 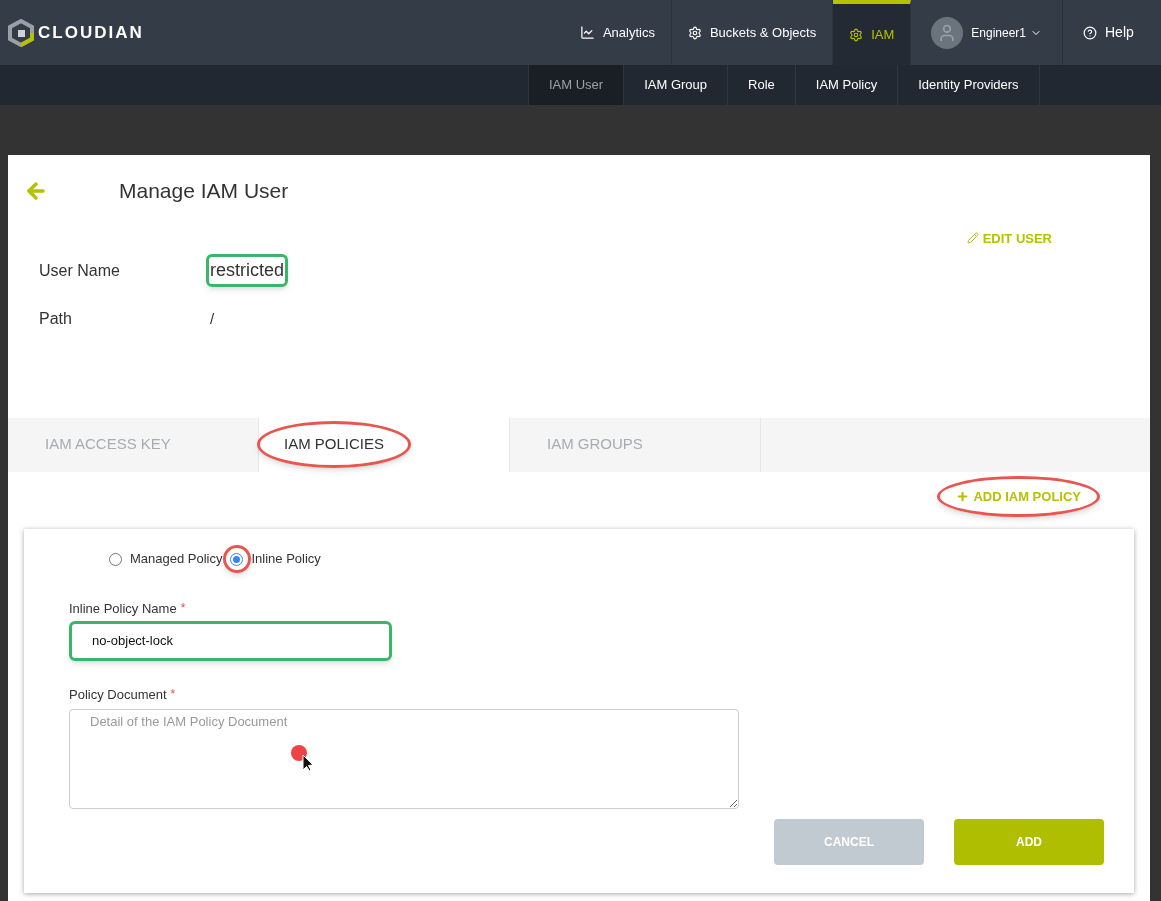 What do you see at coordinates (963, 496) in the screenshot?
I see `plus-icon` at bounding box center [963, 496].